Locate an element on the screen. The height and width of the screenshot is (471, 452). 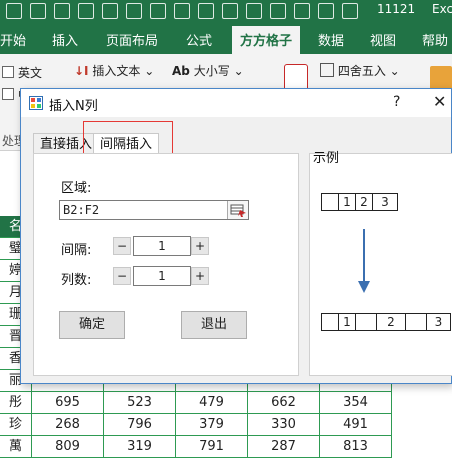
close-button: ✕ is located at coordinates (439, 101).